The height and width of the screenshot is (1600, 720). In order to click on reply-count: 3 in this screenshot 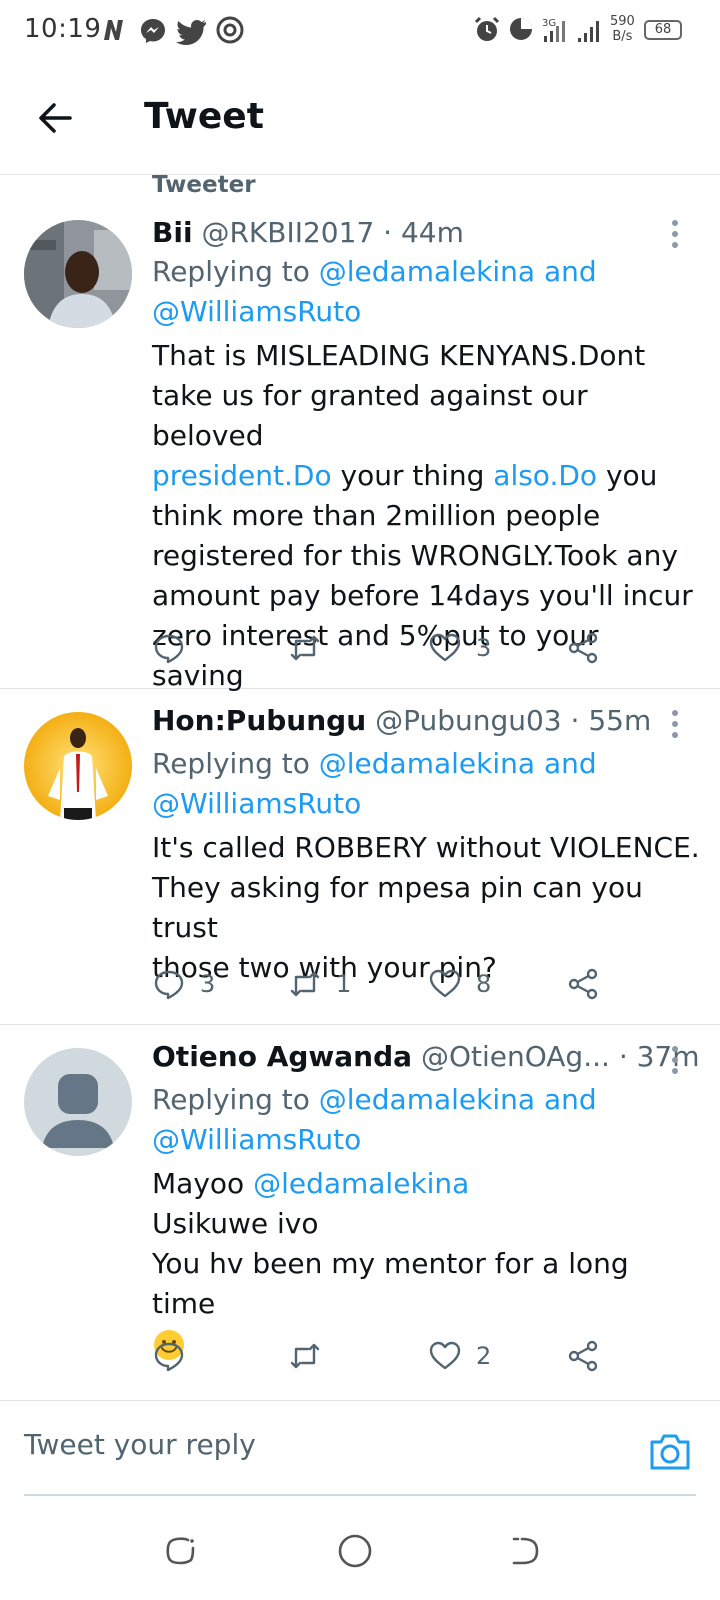, I will do `click(208, 984)`.